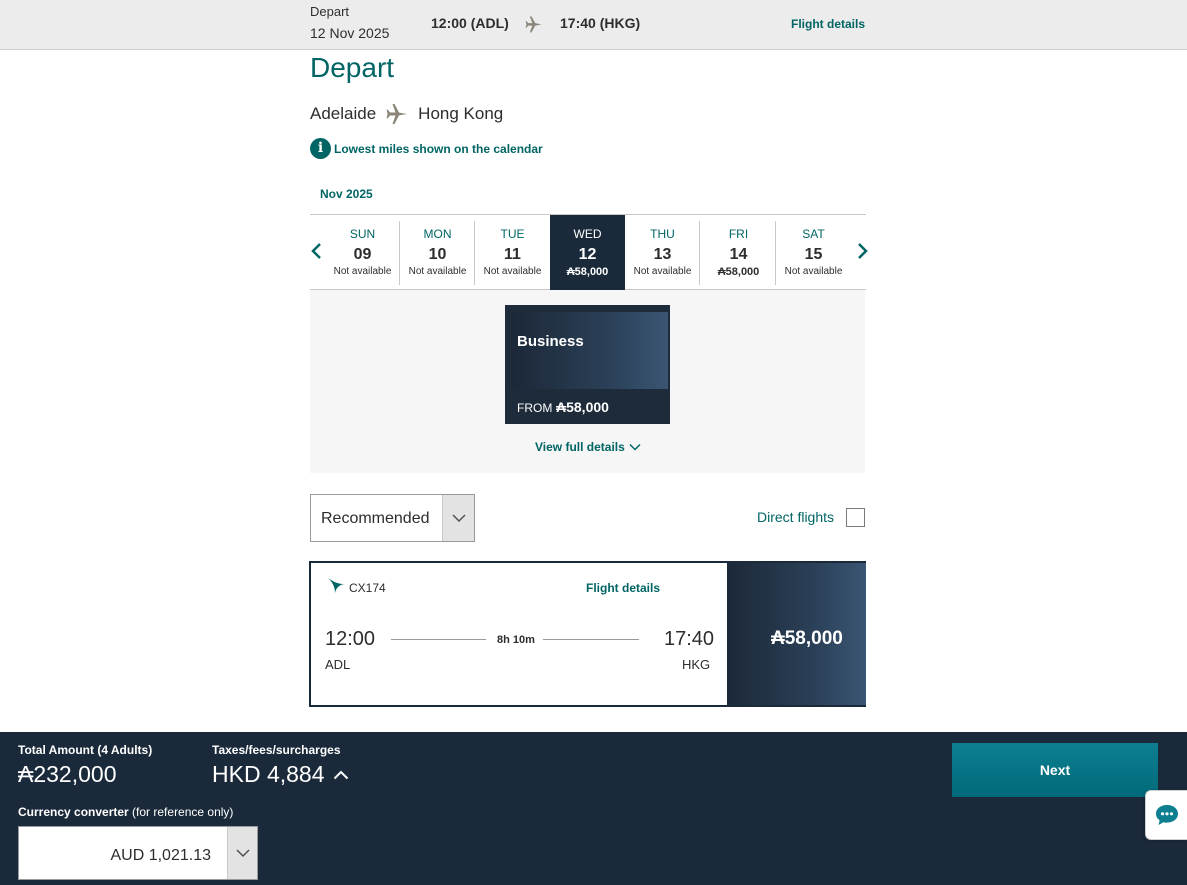  What do you see at coordinates (343, 113) in the screenshot?
I see `origin-city: Adelaide` at bounding box center [343, 113].